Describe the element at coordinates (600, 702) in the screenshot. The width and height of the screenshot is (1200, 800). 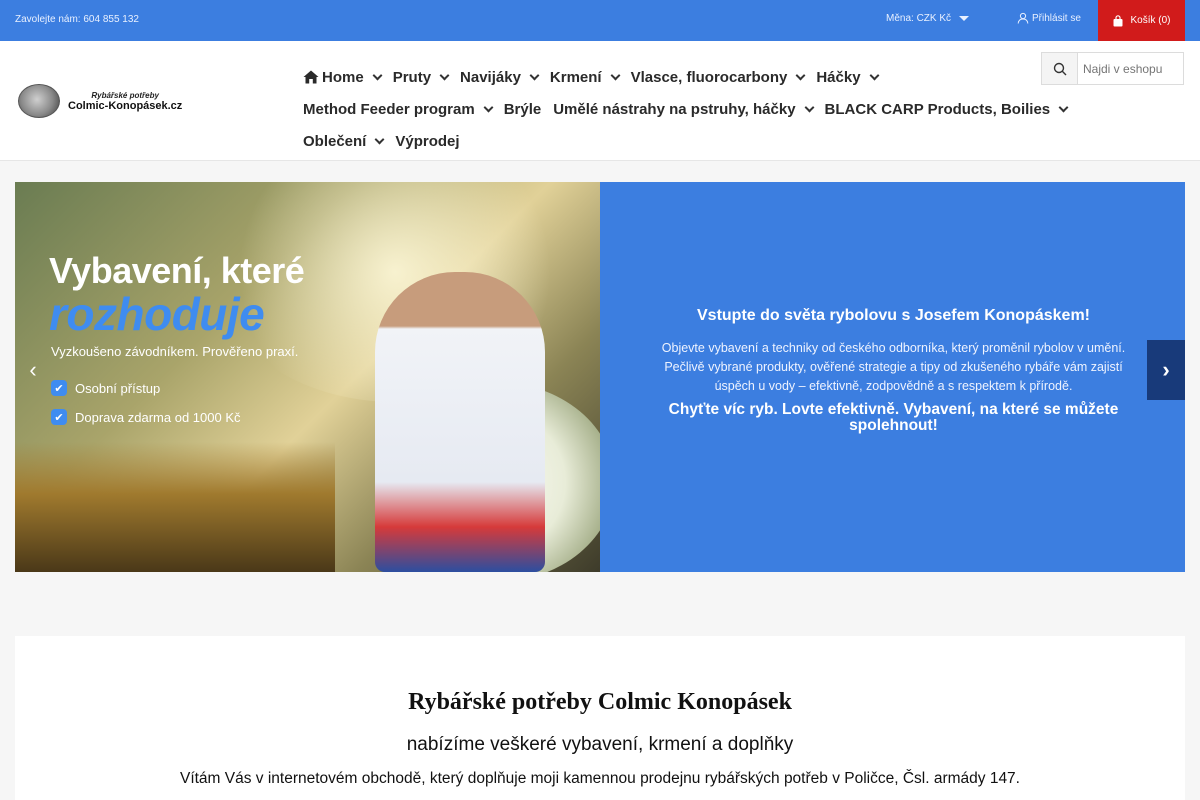
I see `intro-title: Rybářské potřeby Colmic Konopásek` at that location.